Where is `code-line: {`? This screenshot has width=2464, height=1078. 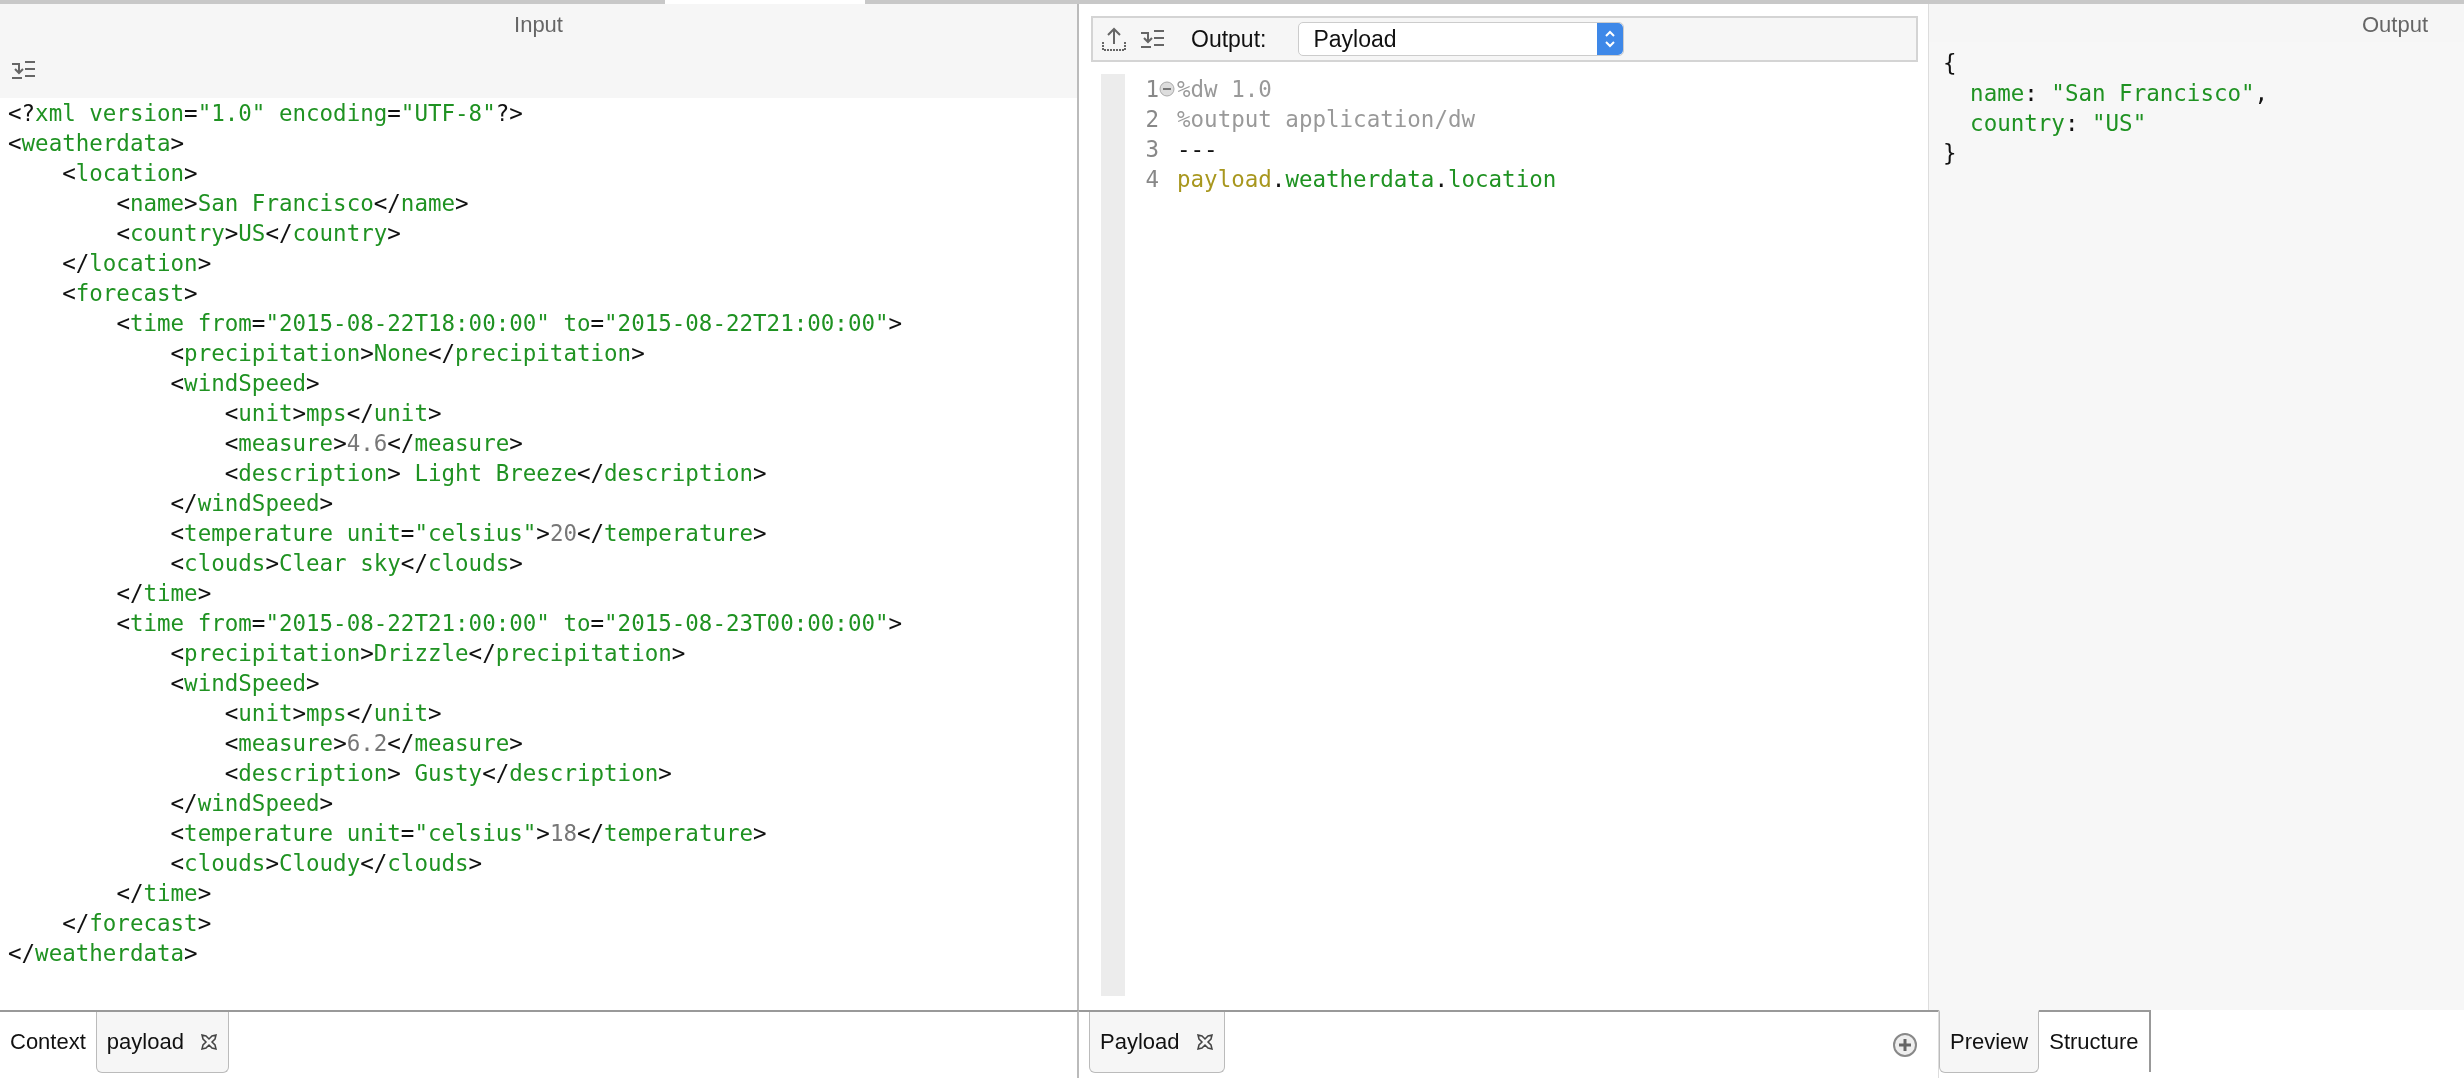 code-line: { is located at coordinates (1950, 63).